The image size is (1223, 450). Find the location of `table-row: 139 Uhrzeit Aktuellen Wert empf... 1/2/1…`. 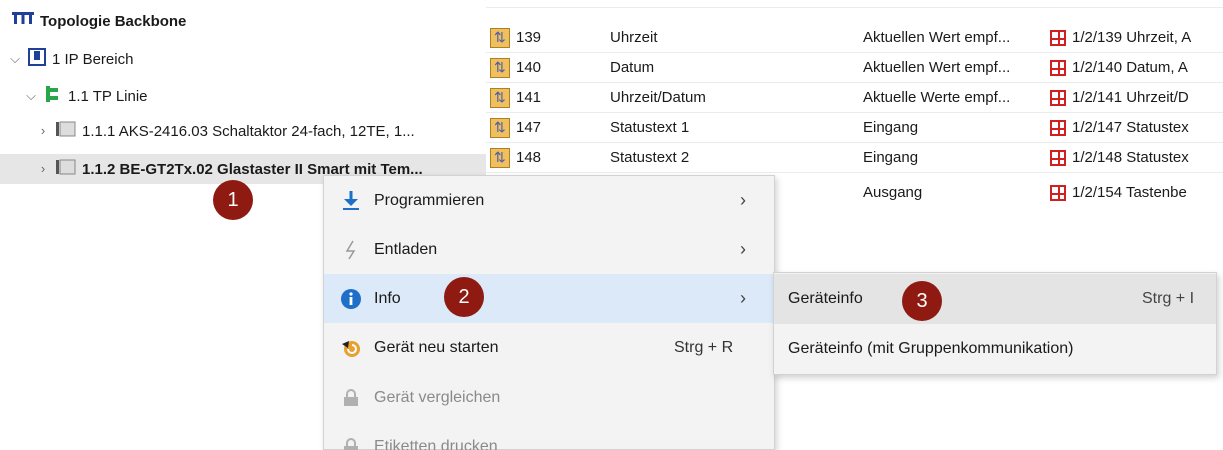

table-row: 139 Uhrzeit Aktuellen Wert empf... 1/2/1… is located at coordinates (854, 38).